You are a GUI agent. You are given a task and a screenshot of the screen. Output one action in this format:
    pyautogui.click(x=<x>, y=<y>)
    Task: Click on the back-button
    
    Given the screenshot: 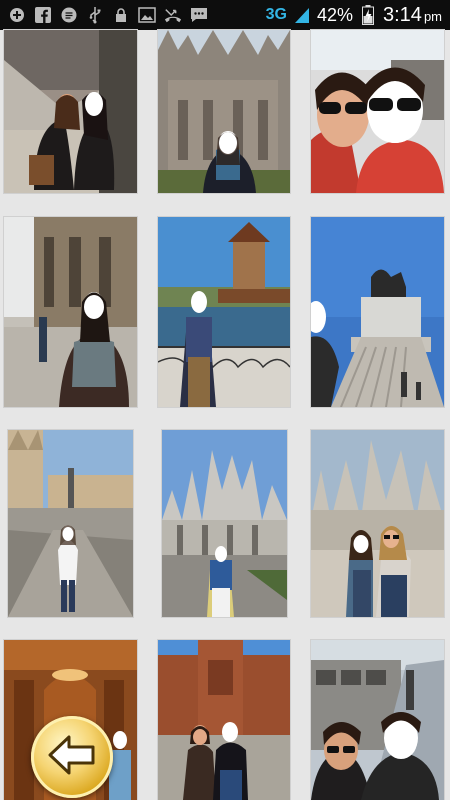 What is the action you would take?
    pyautogui.click(x=72, y=757)
    